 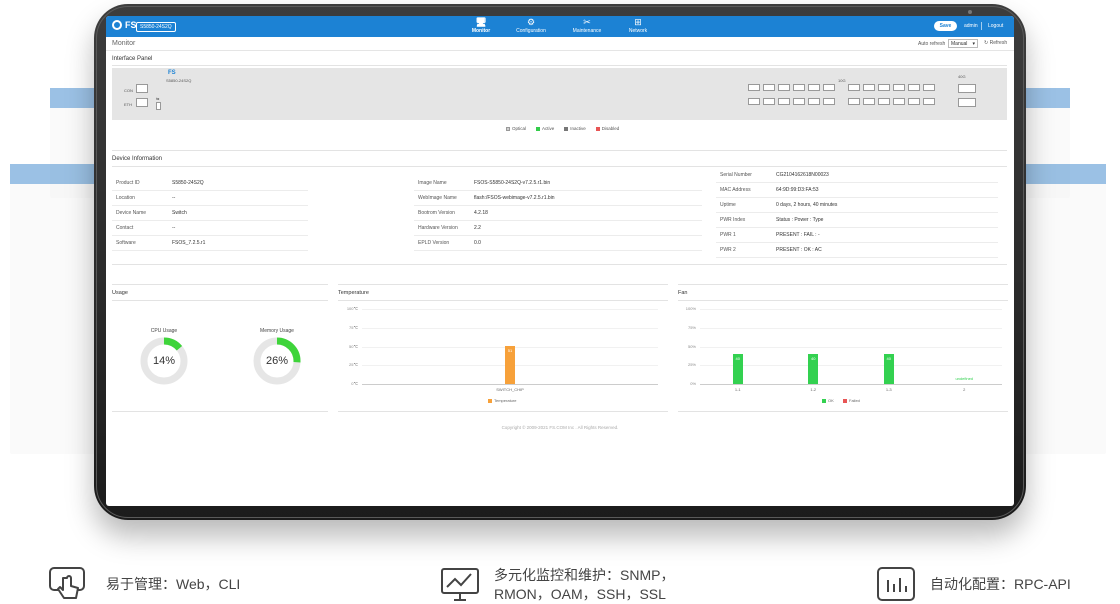 What do you see at coordinates (353, 365) in the screenshot?
I see `y-tick-label: 25℃` at bounding box center [353, 365].